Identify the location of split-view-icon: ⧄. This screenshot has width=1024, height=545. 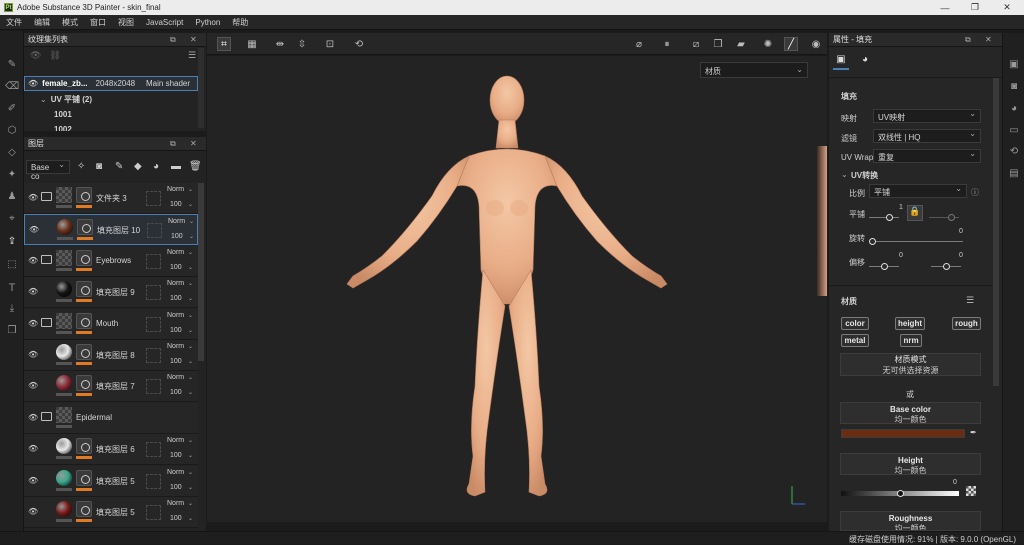
(696, 44).